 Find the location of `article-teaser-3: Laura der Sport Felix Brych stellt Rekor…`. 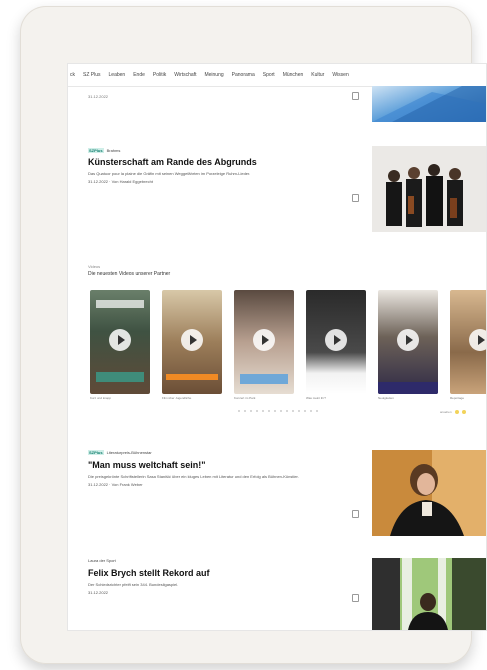

article-teaser-3: Laura der Sport Felix Brych stellt Rekor… is located at coordinates (223, 576).